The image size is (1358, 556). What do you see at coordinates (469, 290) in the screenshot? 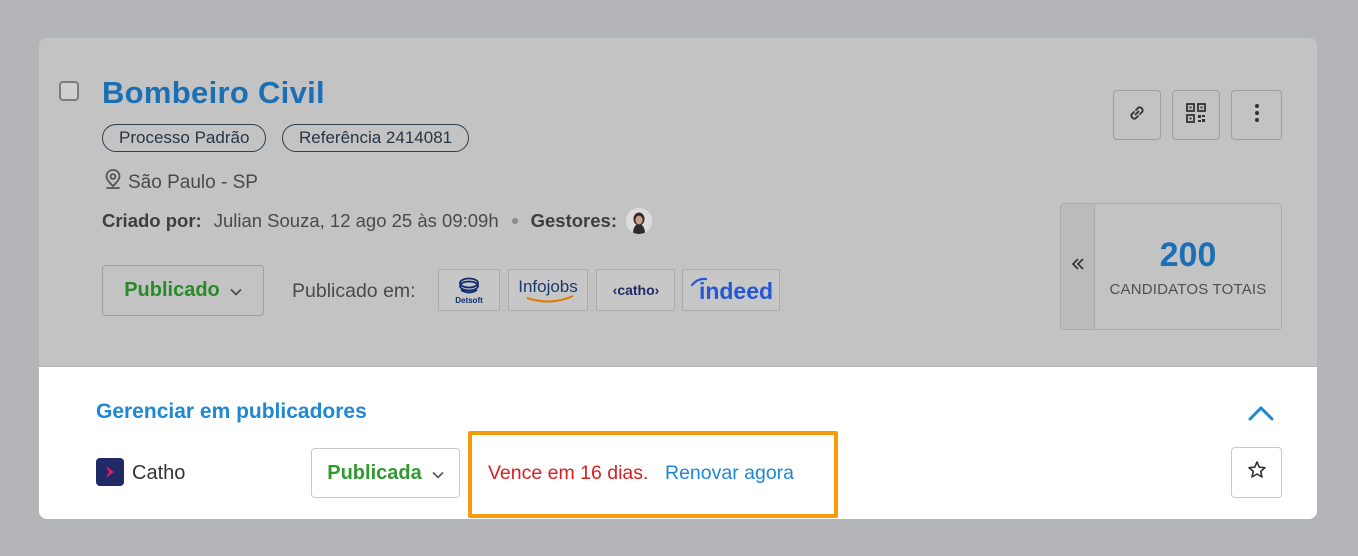
I see `detsoft-logo: Detsoft` at bounding box center [469, 290].